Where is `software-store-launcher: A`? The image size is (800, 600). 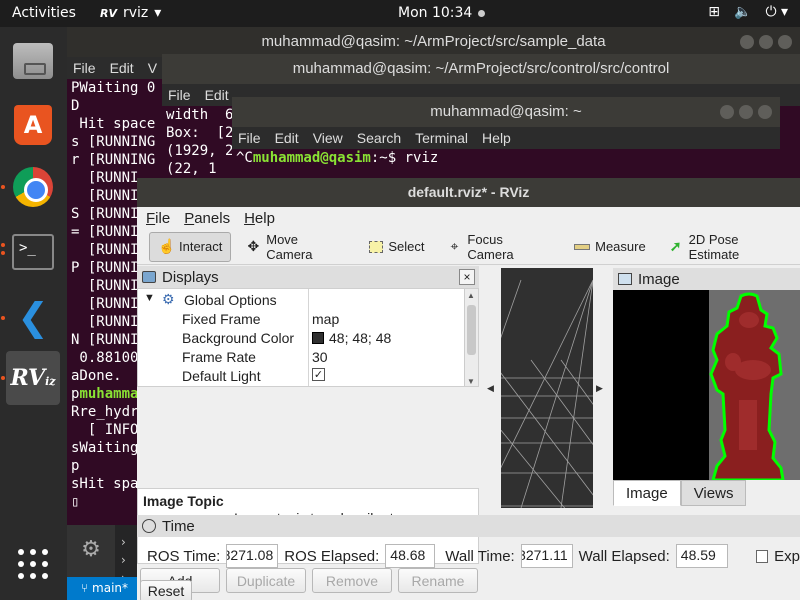 software-store-launcher: A is located at coordinates (33, 125).